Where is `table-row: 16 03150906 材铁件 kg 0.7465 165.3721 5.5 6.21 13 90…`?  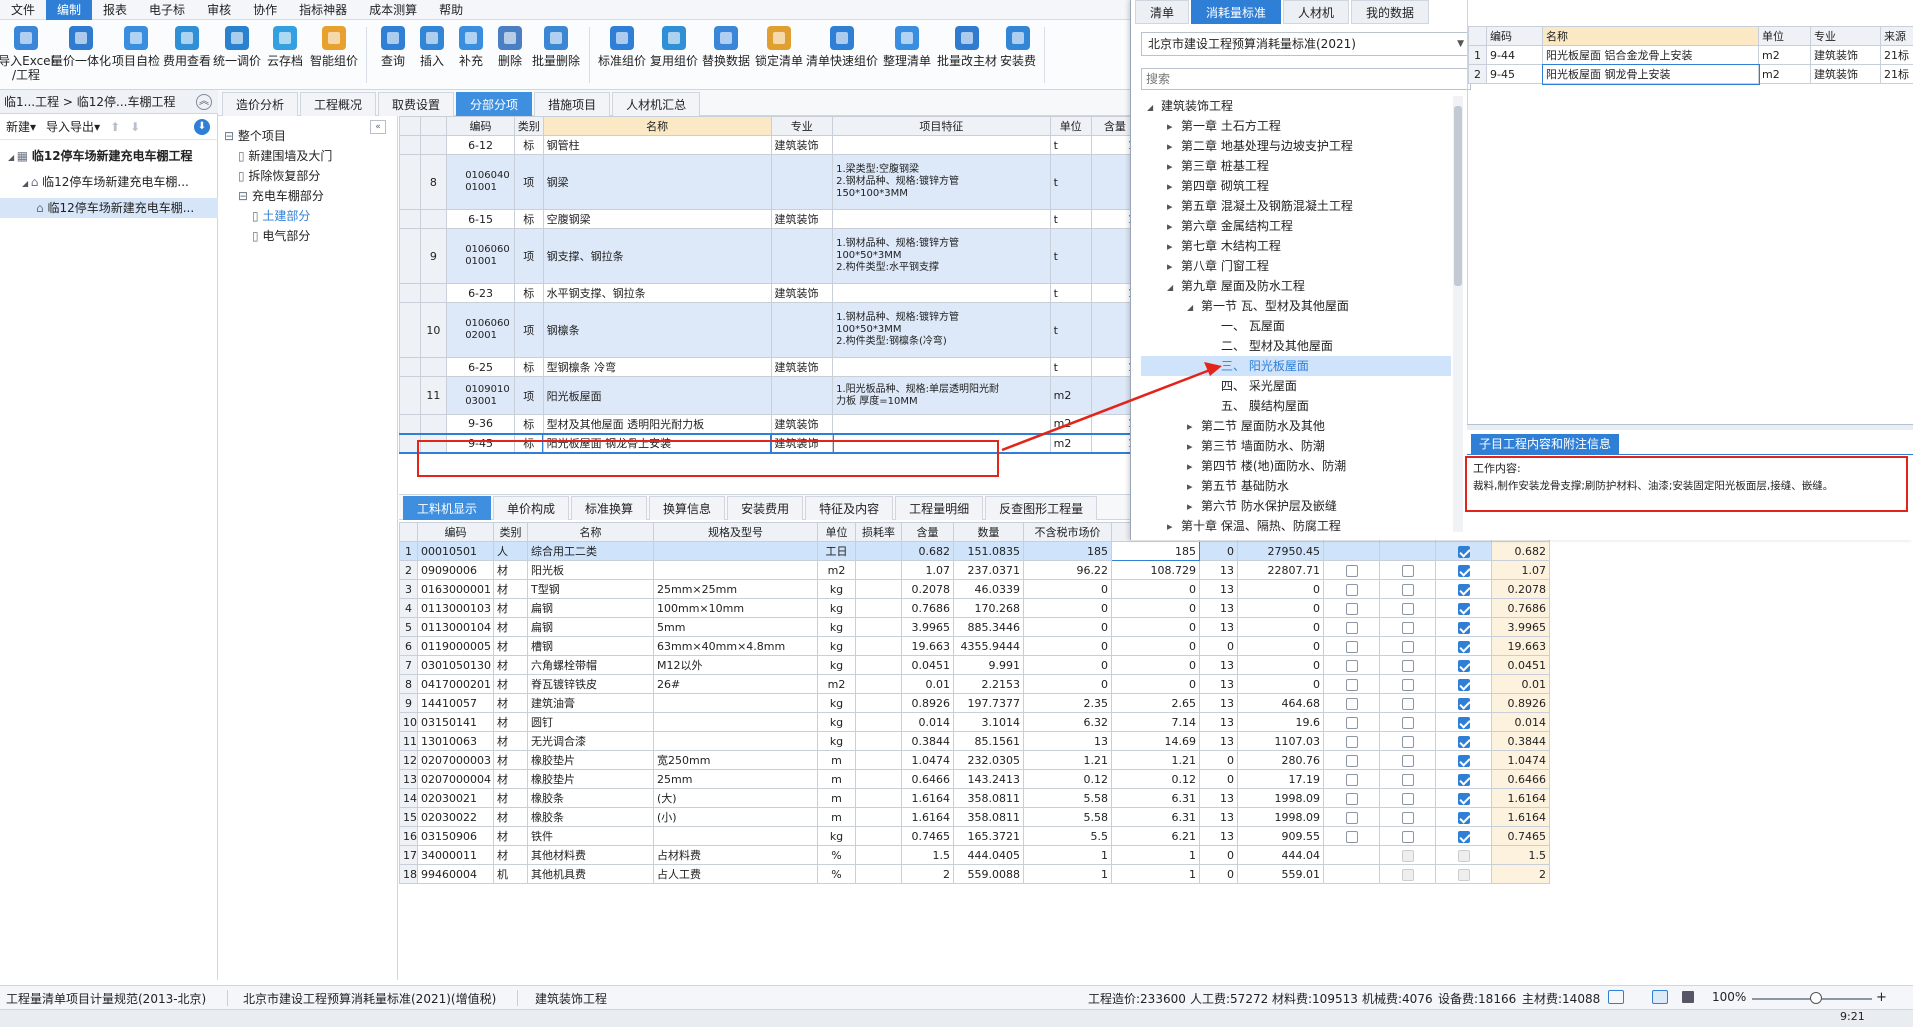 table-row: 16 03150906 材铁件 kg 0.7465 165.3721 5.5 6.21 13 90… is located at coordinates (974, 836).